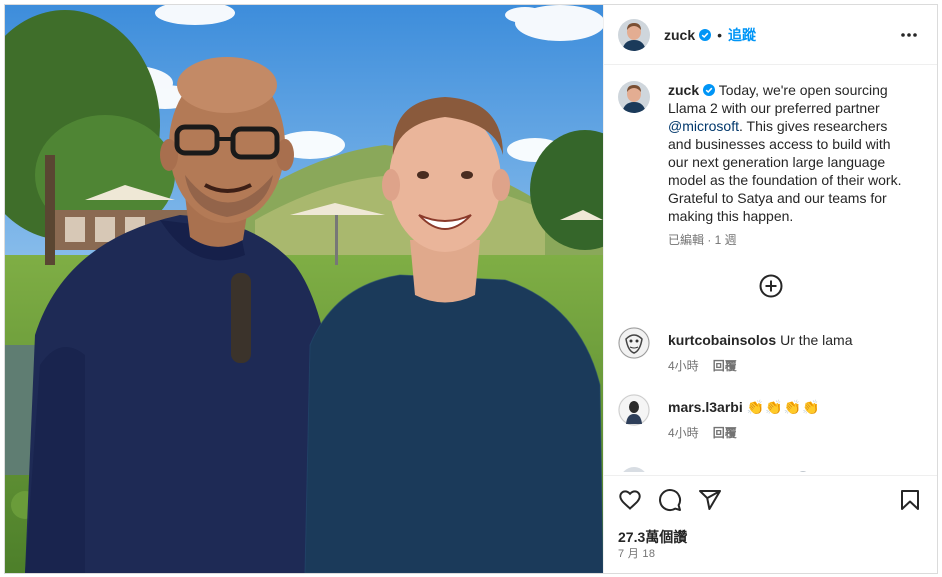 This screenshot has height=577, width=942. I want to click on caption-mention-link: @microsoft, so click(703, 126).